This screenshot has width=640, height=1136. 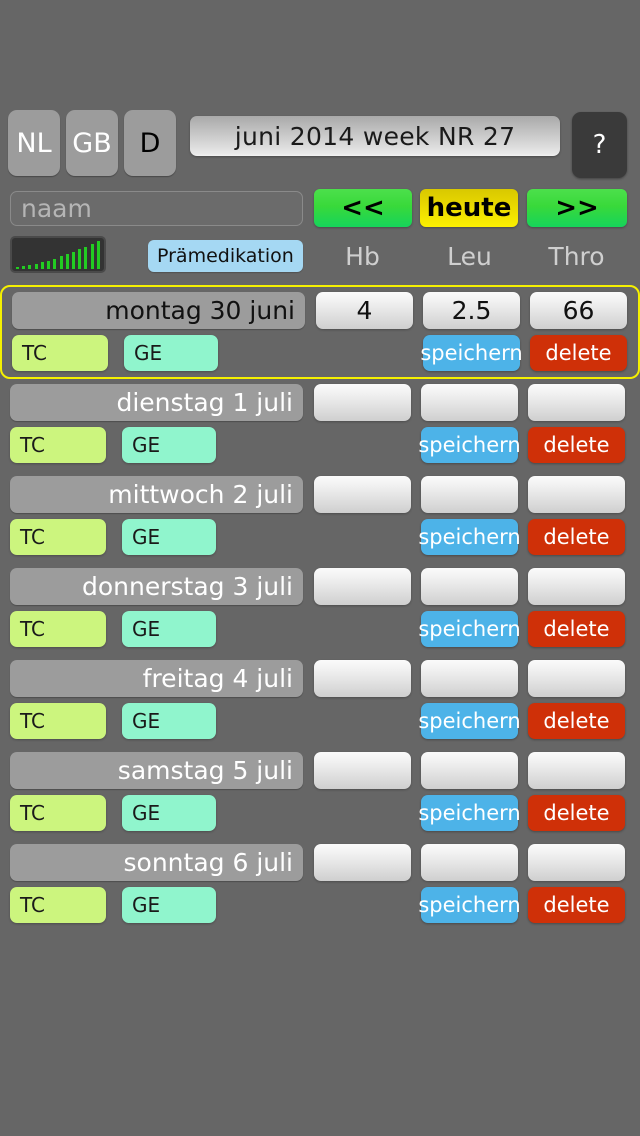 I want to click on day-row: sonntag 6 juli TC GE speichern delete, so click(x=320, y=885).